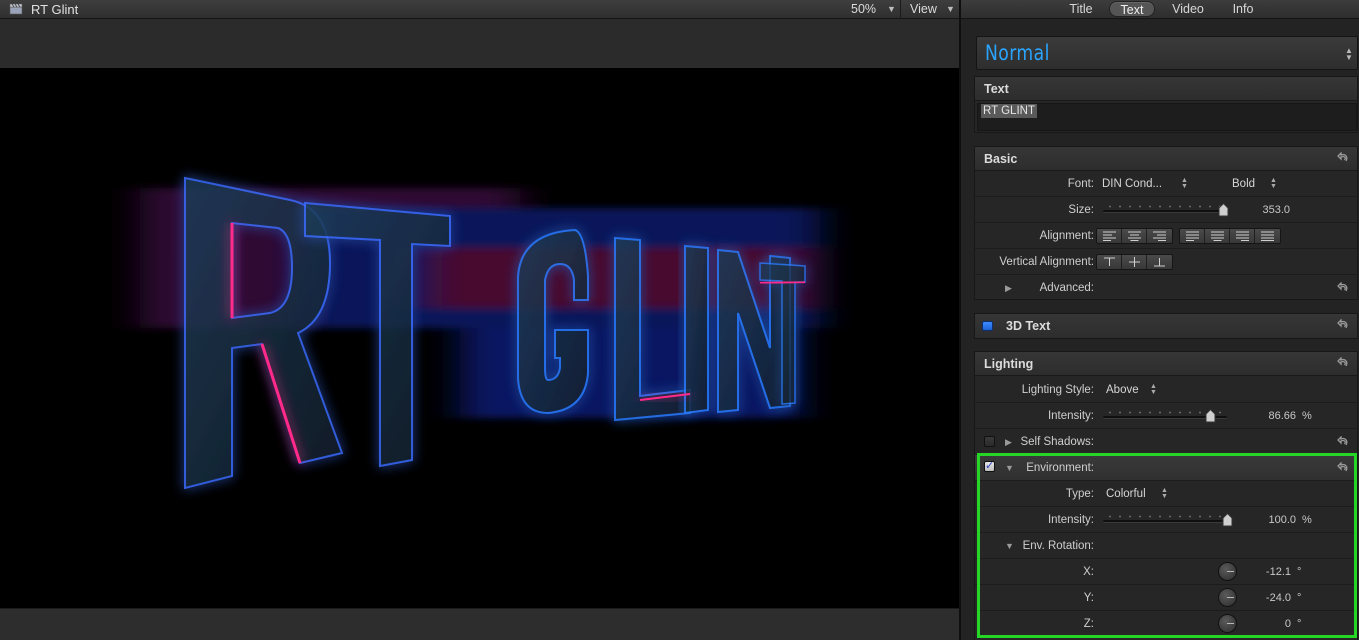 The image size is (1359, 640). I want to click on 3d-text-enable-checkbox, so click(987, 326).